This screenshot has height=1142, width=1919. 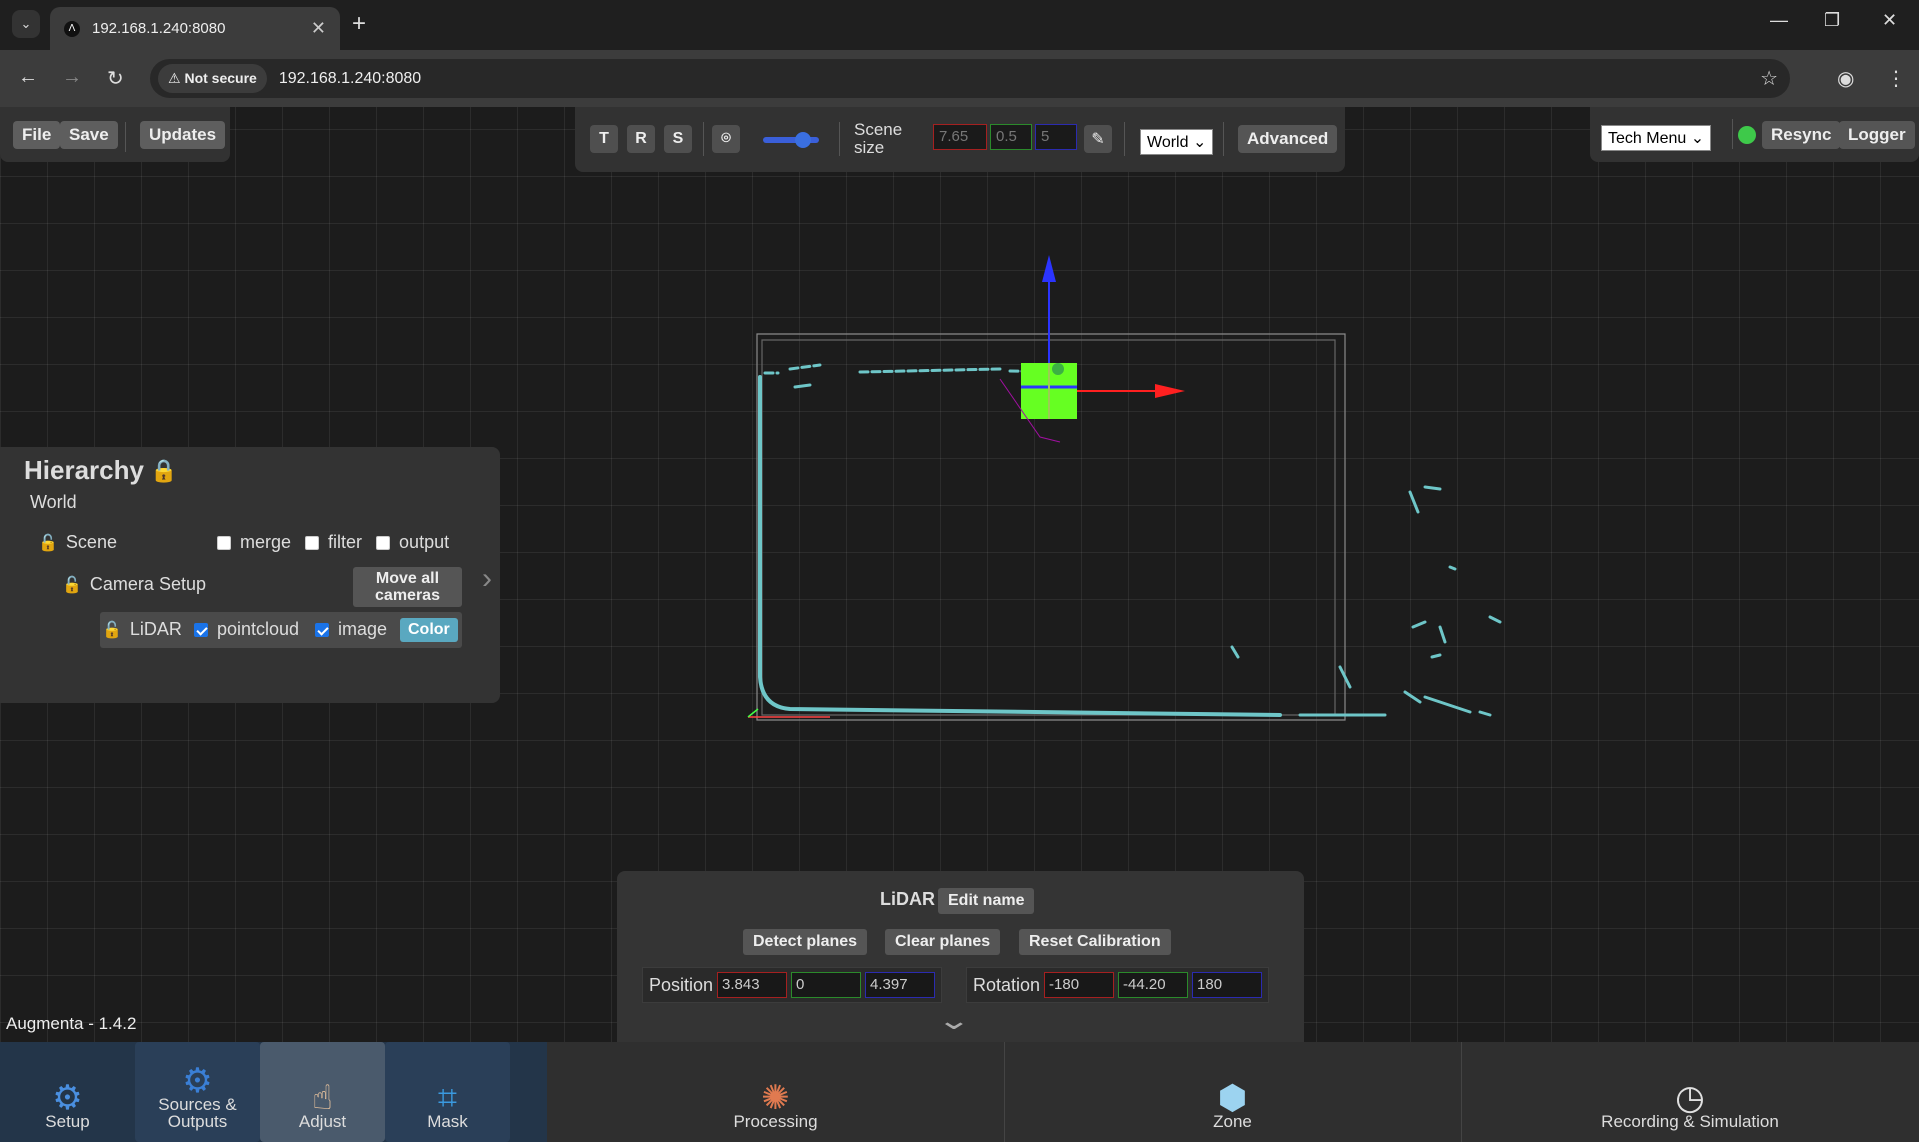 What do you see at coordinates (147, 584) in the screenshot?
I see `camera-setup-label: Camera Setup` at bounding box center [147, 584].